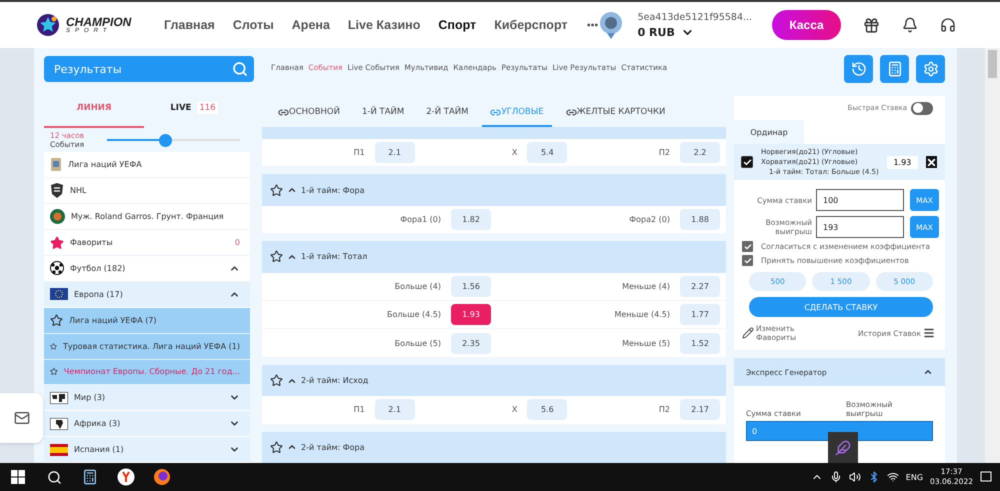  What do you see at coordinates (547, 153) in the screenshot?
I see `odds-button: 5.4` at bounding box center [547, 153].